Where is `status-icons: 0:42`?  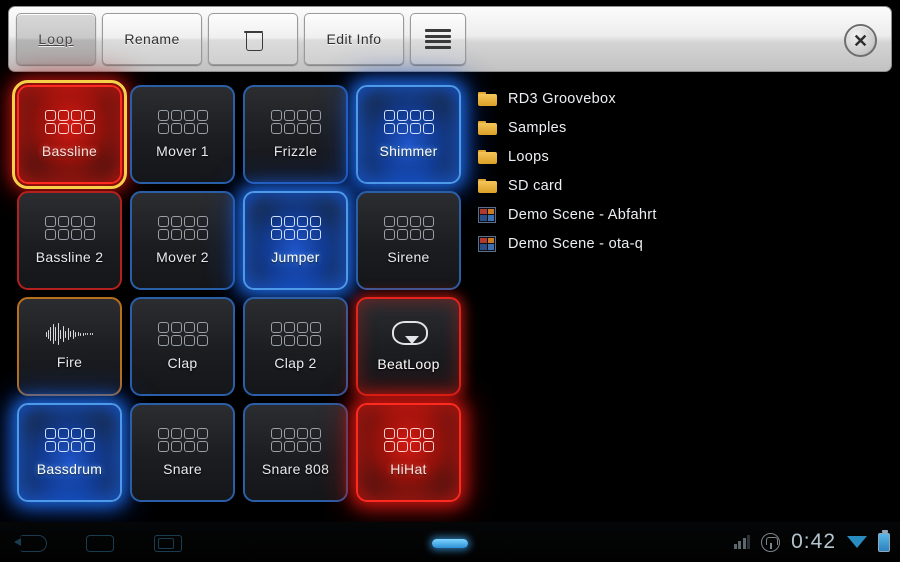
status-icons: 0:42 is located at coordinates (811, 542).